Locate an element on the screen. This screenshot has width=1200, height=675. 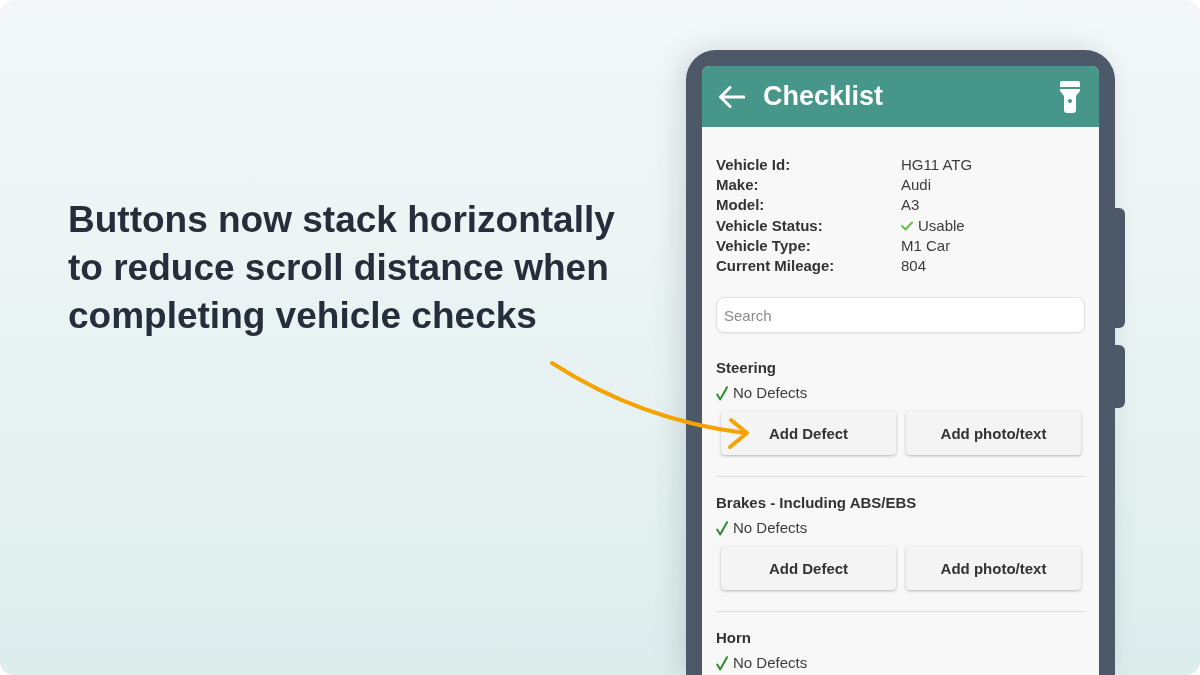
info-value: 804 is located at coordinates (914, 266).